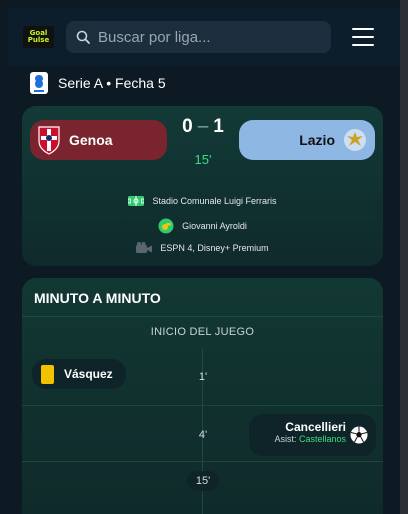  Describe the element at coordinates (315, 427) in the screenshot. I see `event-player: Cancellieri` at that location.